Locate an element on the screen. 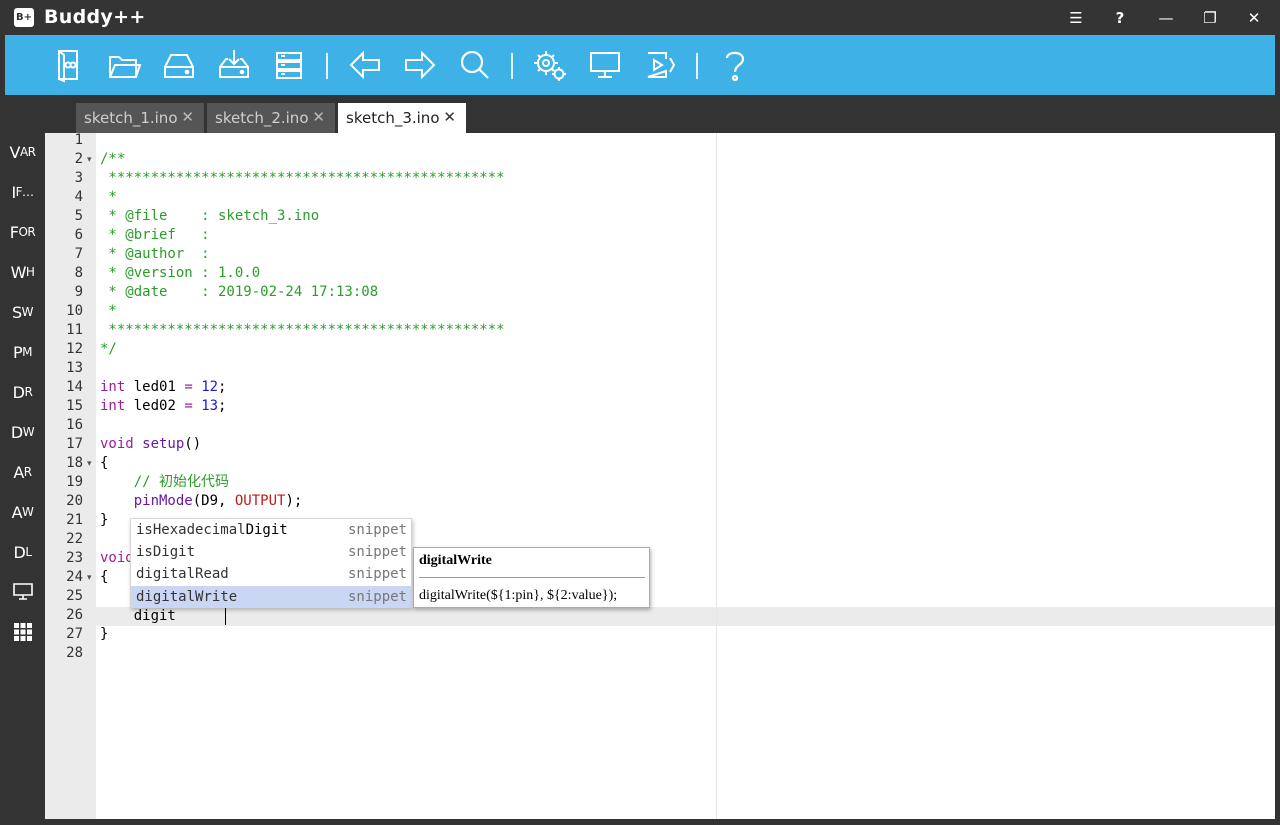 Image resolution: width=1280 pixels, height=825 pixels. code-line-6: * @brief : is located at coordinates (155, 235).